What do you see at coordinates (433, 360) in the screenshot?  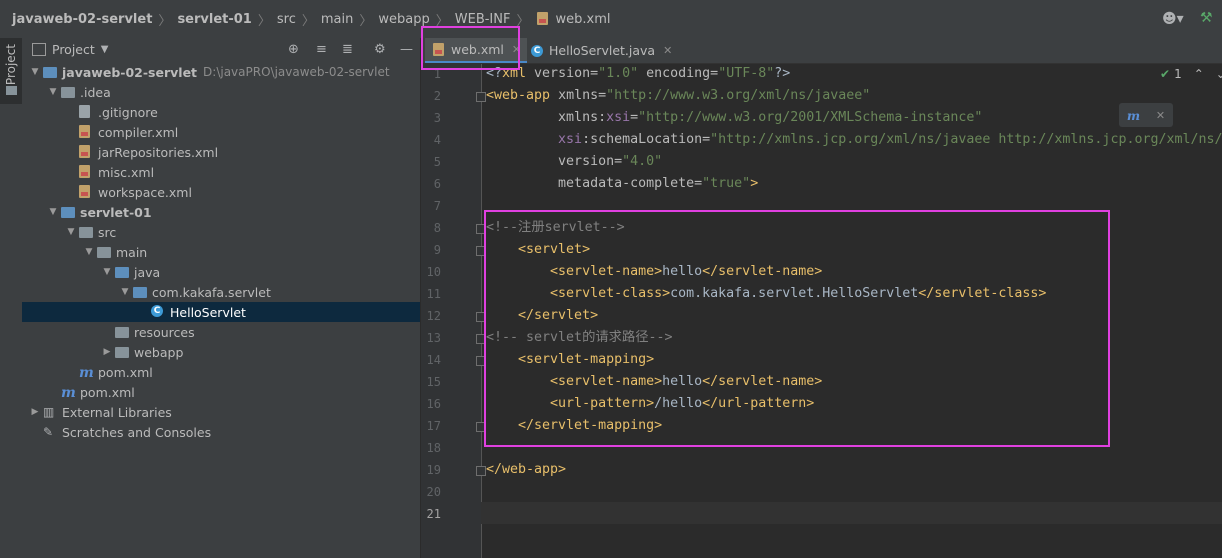 I see `line-number: 14` at bounding box center [433, 360].